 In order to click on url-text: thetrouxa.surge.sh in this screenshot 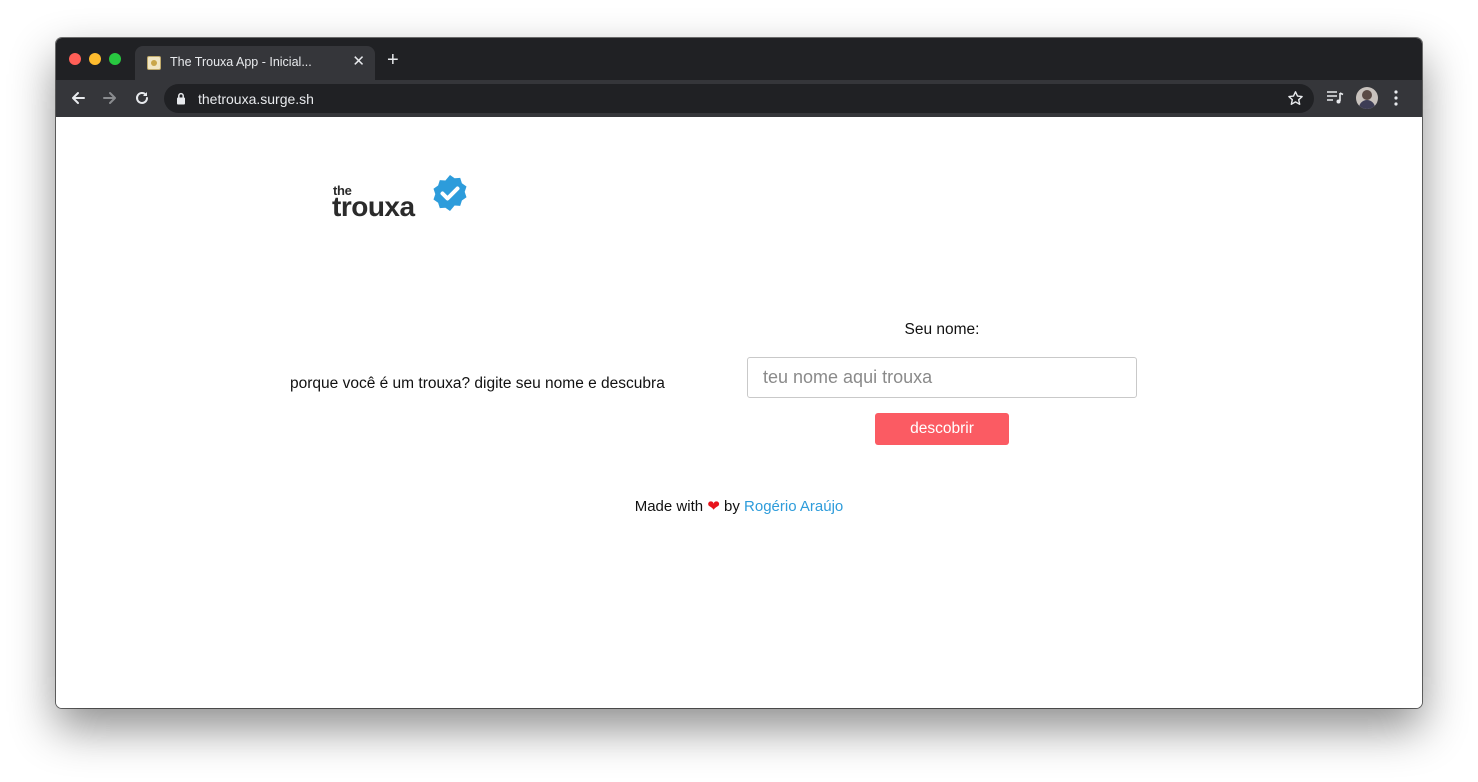, I will do `click(256, 99)`.